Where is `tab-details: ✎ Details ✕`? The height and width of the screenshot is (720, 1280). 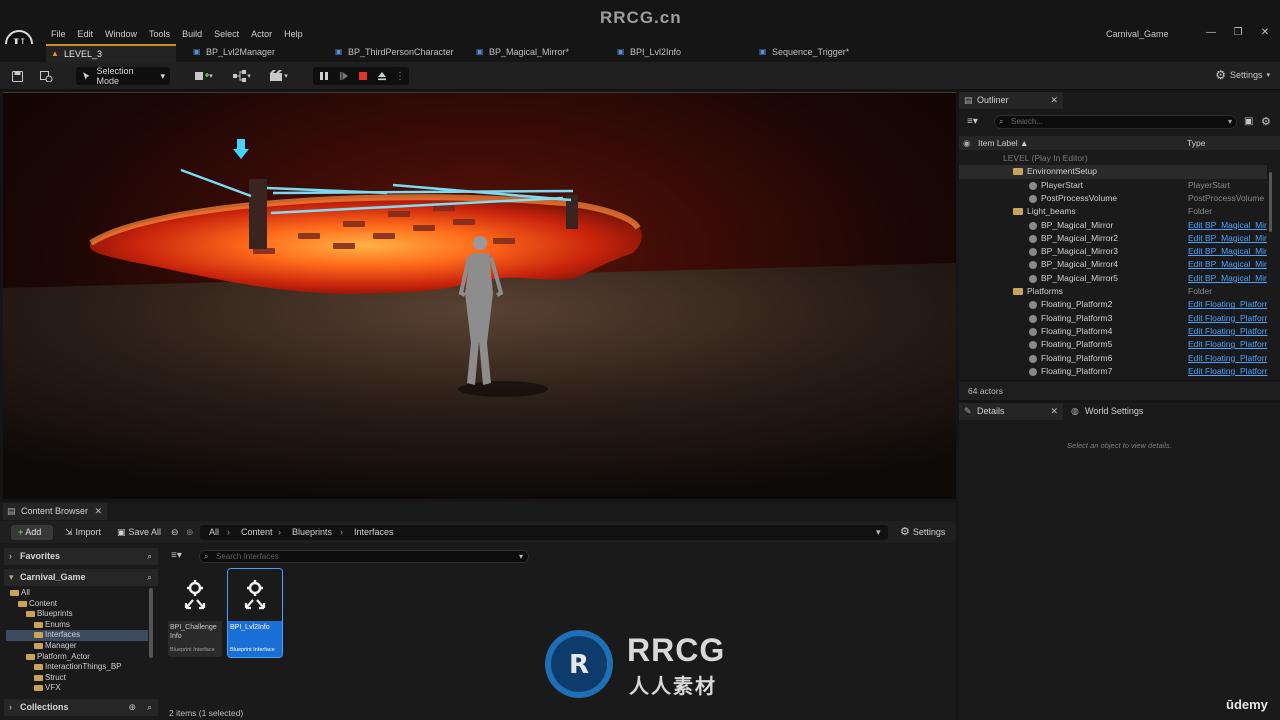
tab-details: ✎ Details ✕ is located at coordinates (1011, 411).